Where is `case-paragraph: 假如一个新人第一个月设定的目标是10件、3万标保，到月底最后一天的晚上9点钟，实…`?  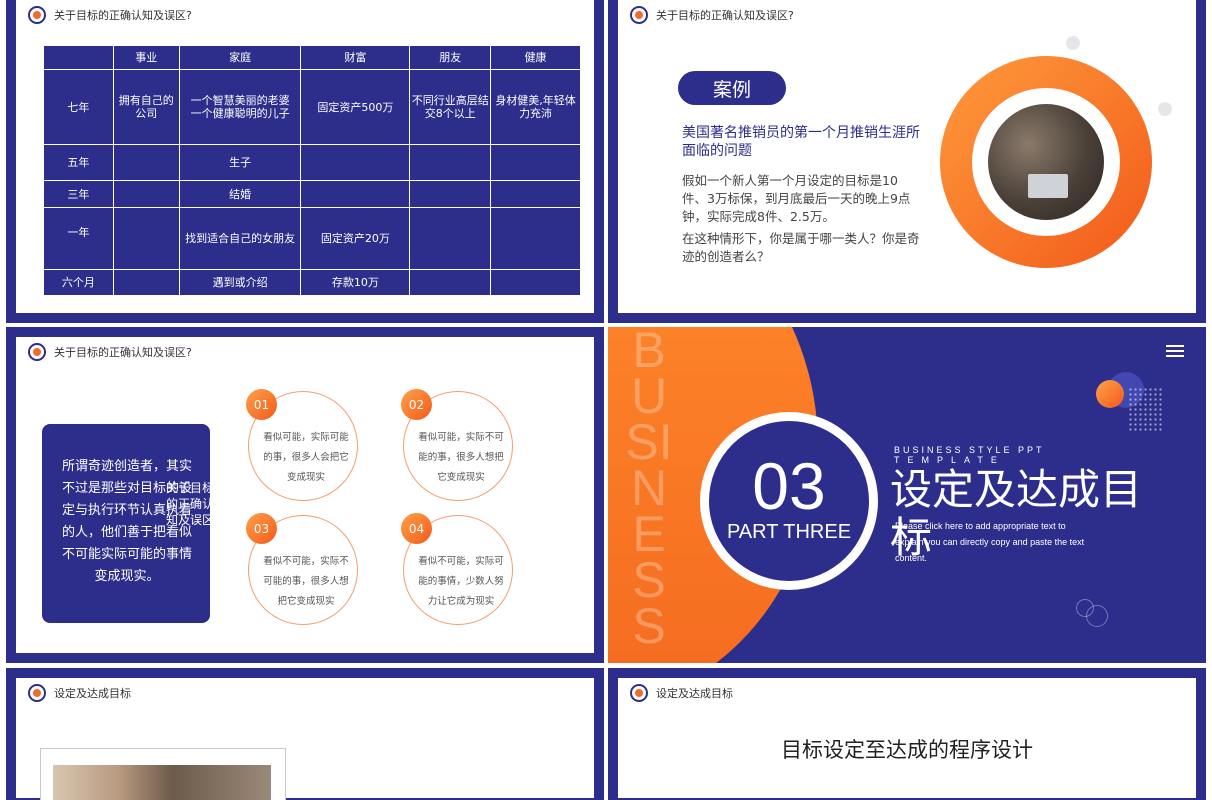
case-paragraph: 假如一个新人第一个月设定的目标是10件、3万标保，到月底最后一天的晚上9点钟，实… is located at coordinates (796, 198).